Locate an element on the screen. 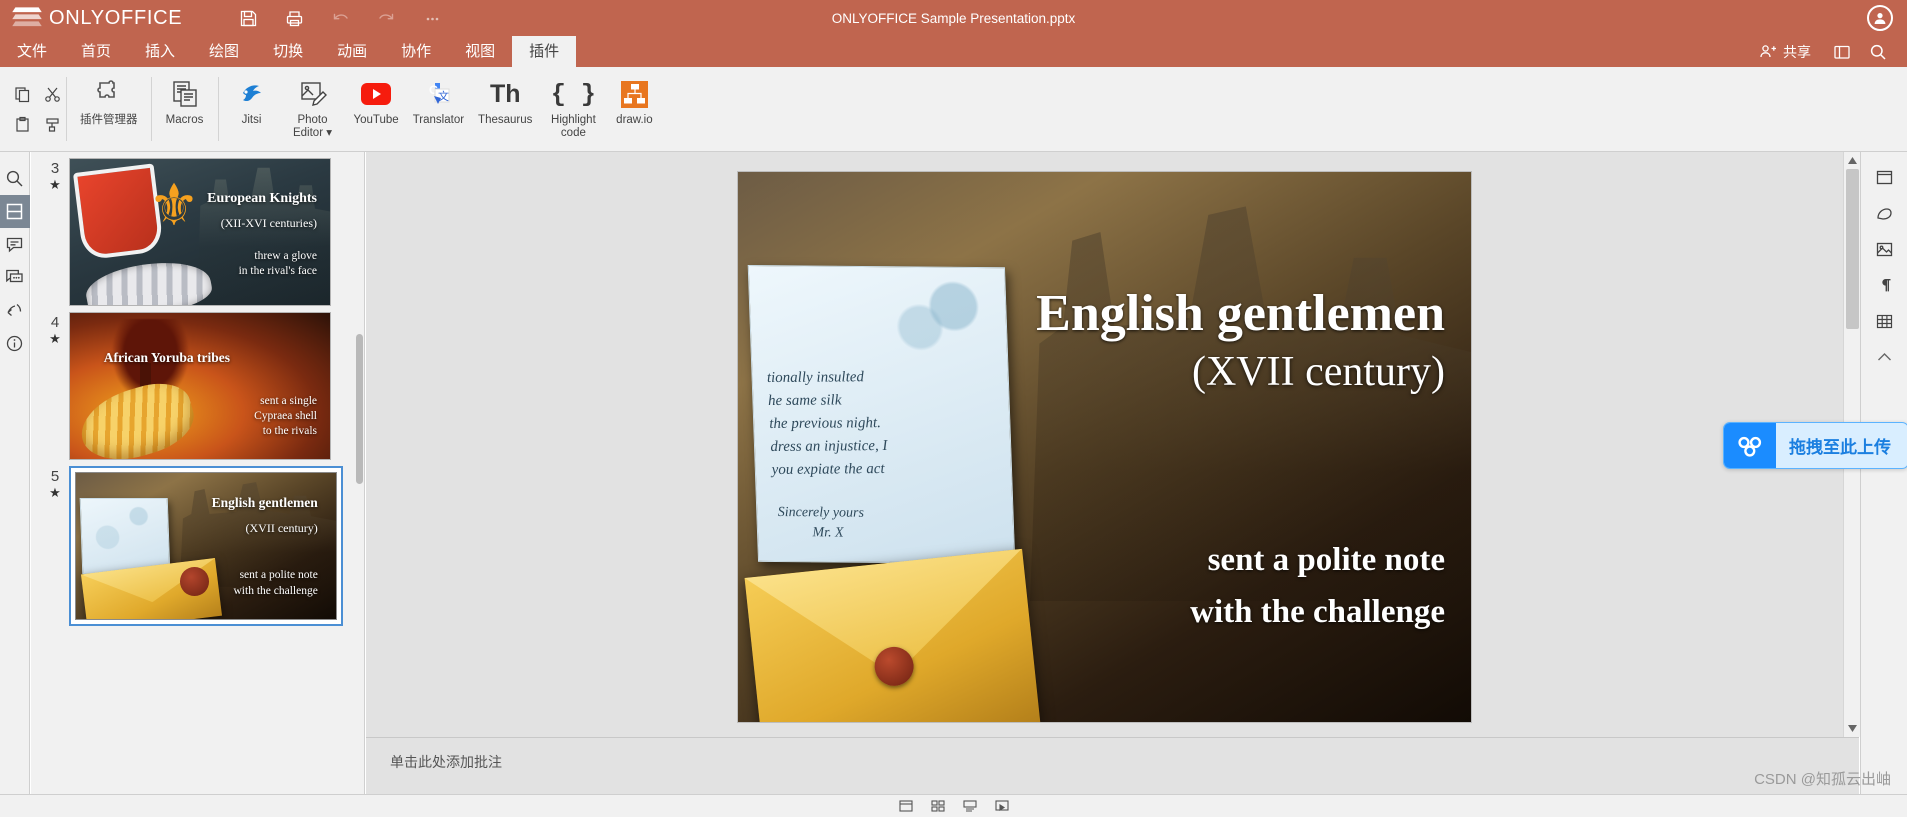  macros-group: Macros is located at coordinates (185, 109).